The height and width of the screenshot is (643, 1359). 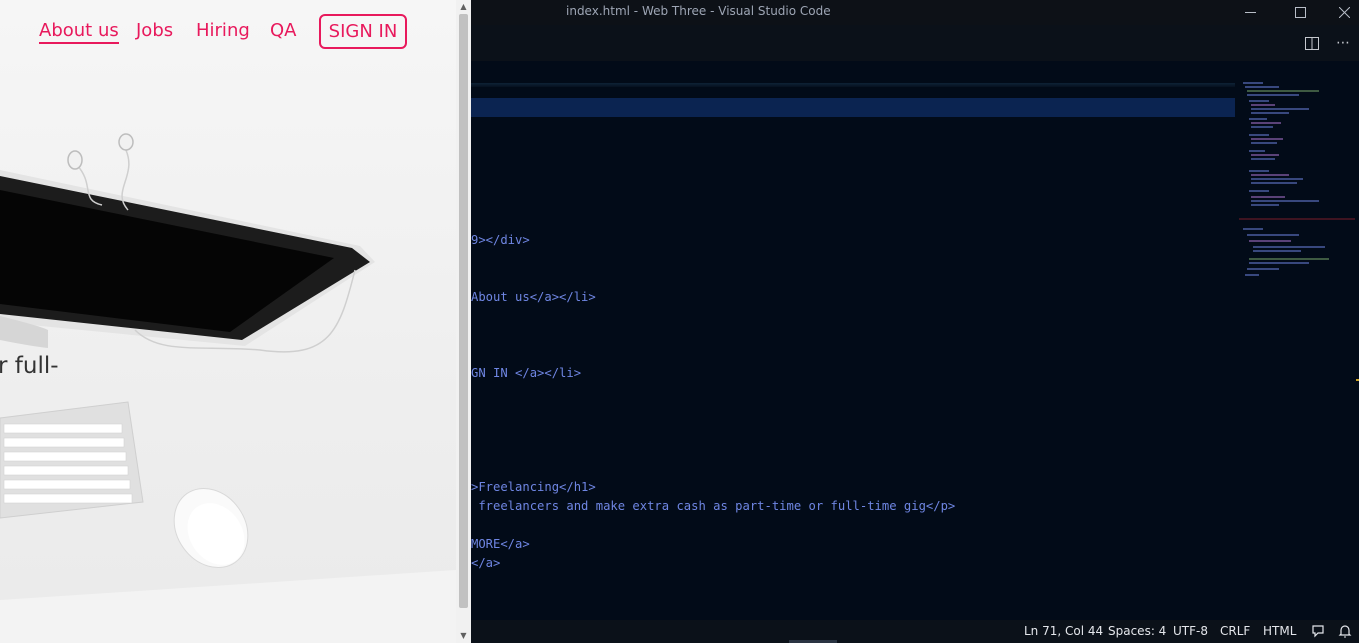 I want to click on language-mode: HTML, so click(x=1279, y=631).